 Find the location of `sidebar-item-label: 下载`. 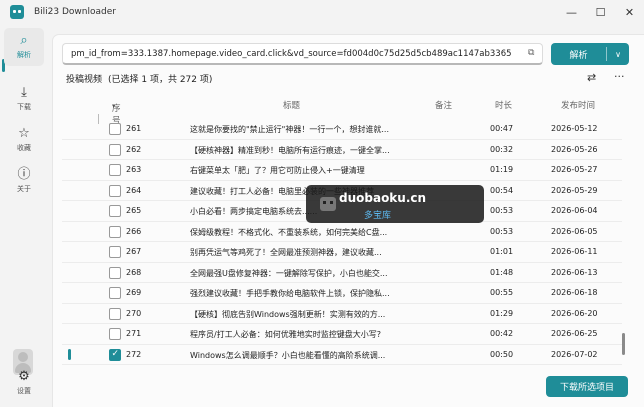

sidebar-item-label: 下载 is located at coordinates (24, 107).